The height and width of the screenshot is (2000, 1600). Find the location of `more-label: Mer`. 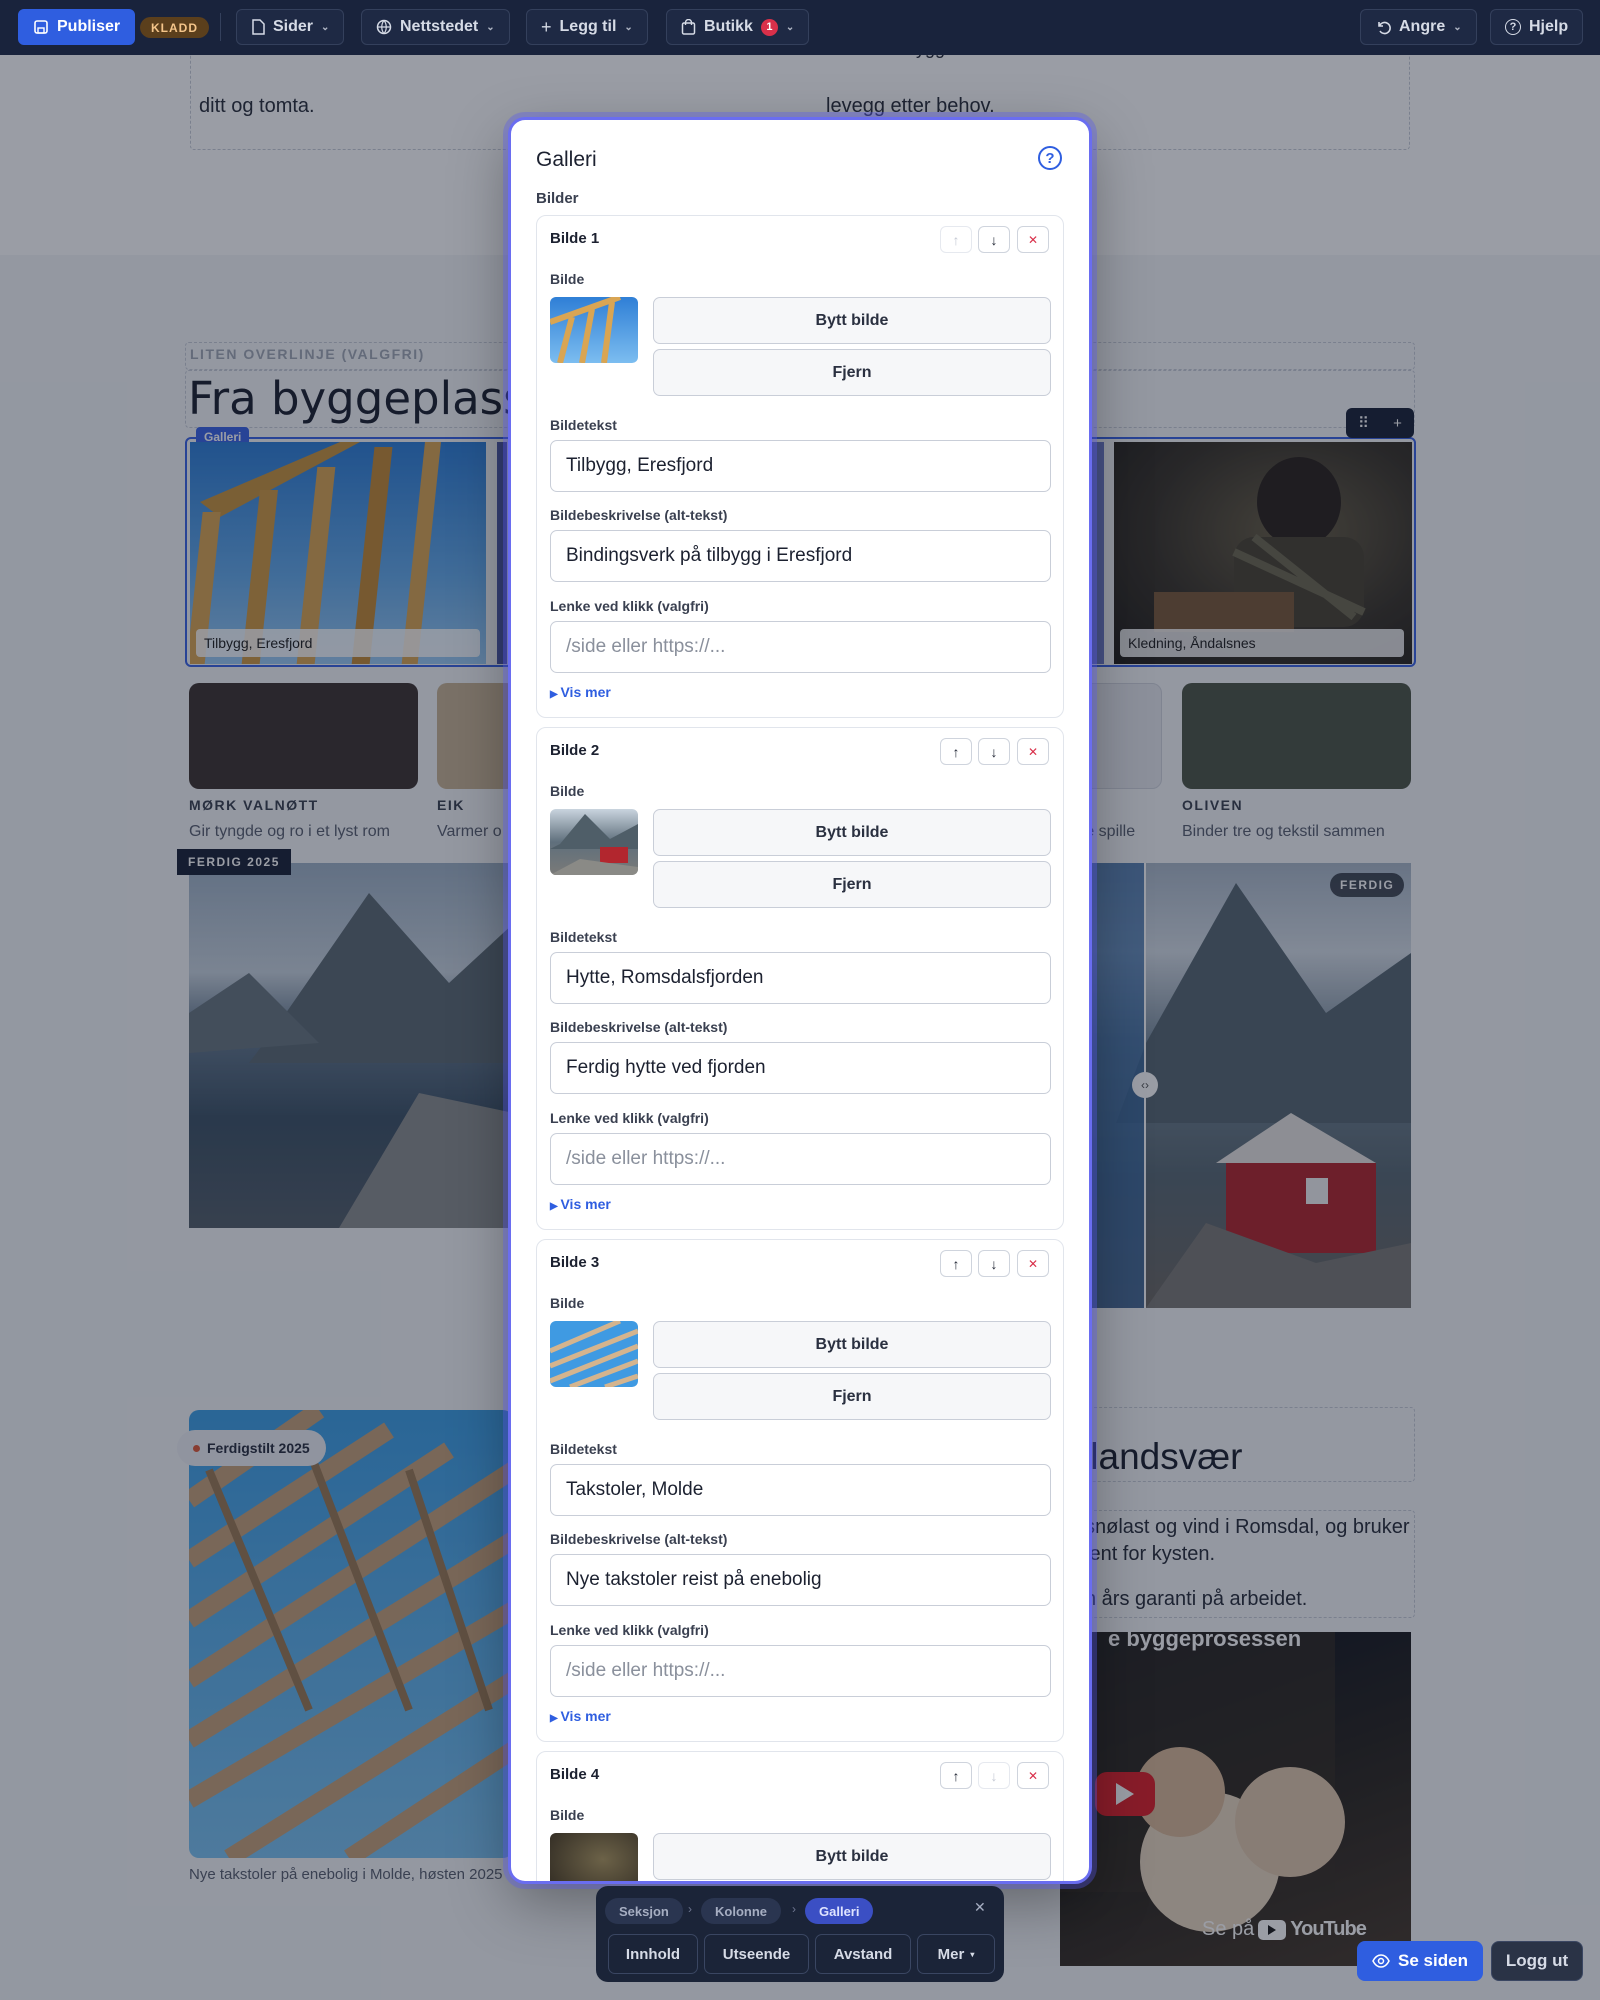

more-label: Mer is located at coordinates (951, 1954).